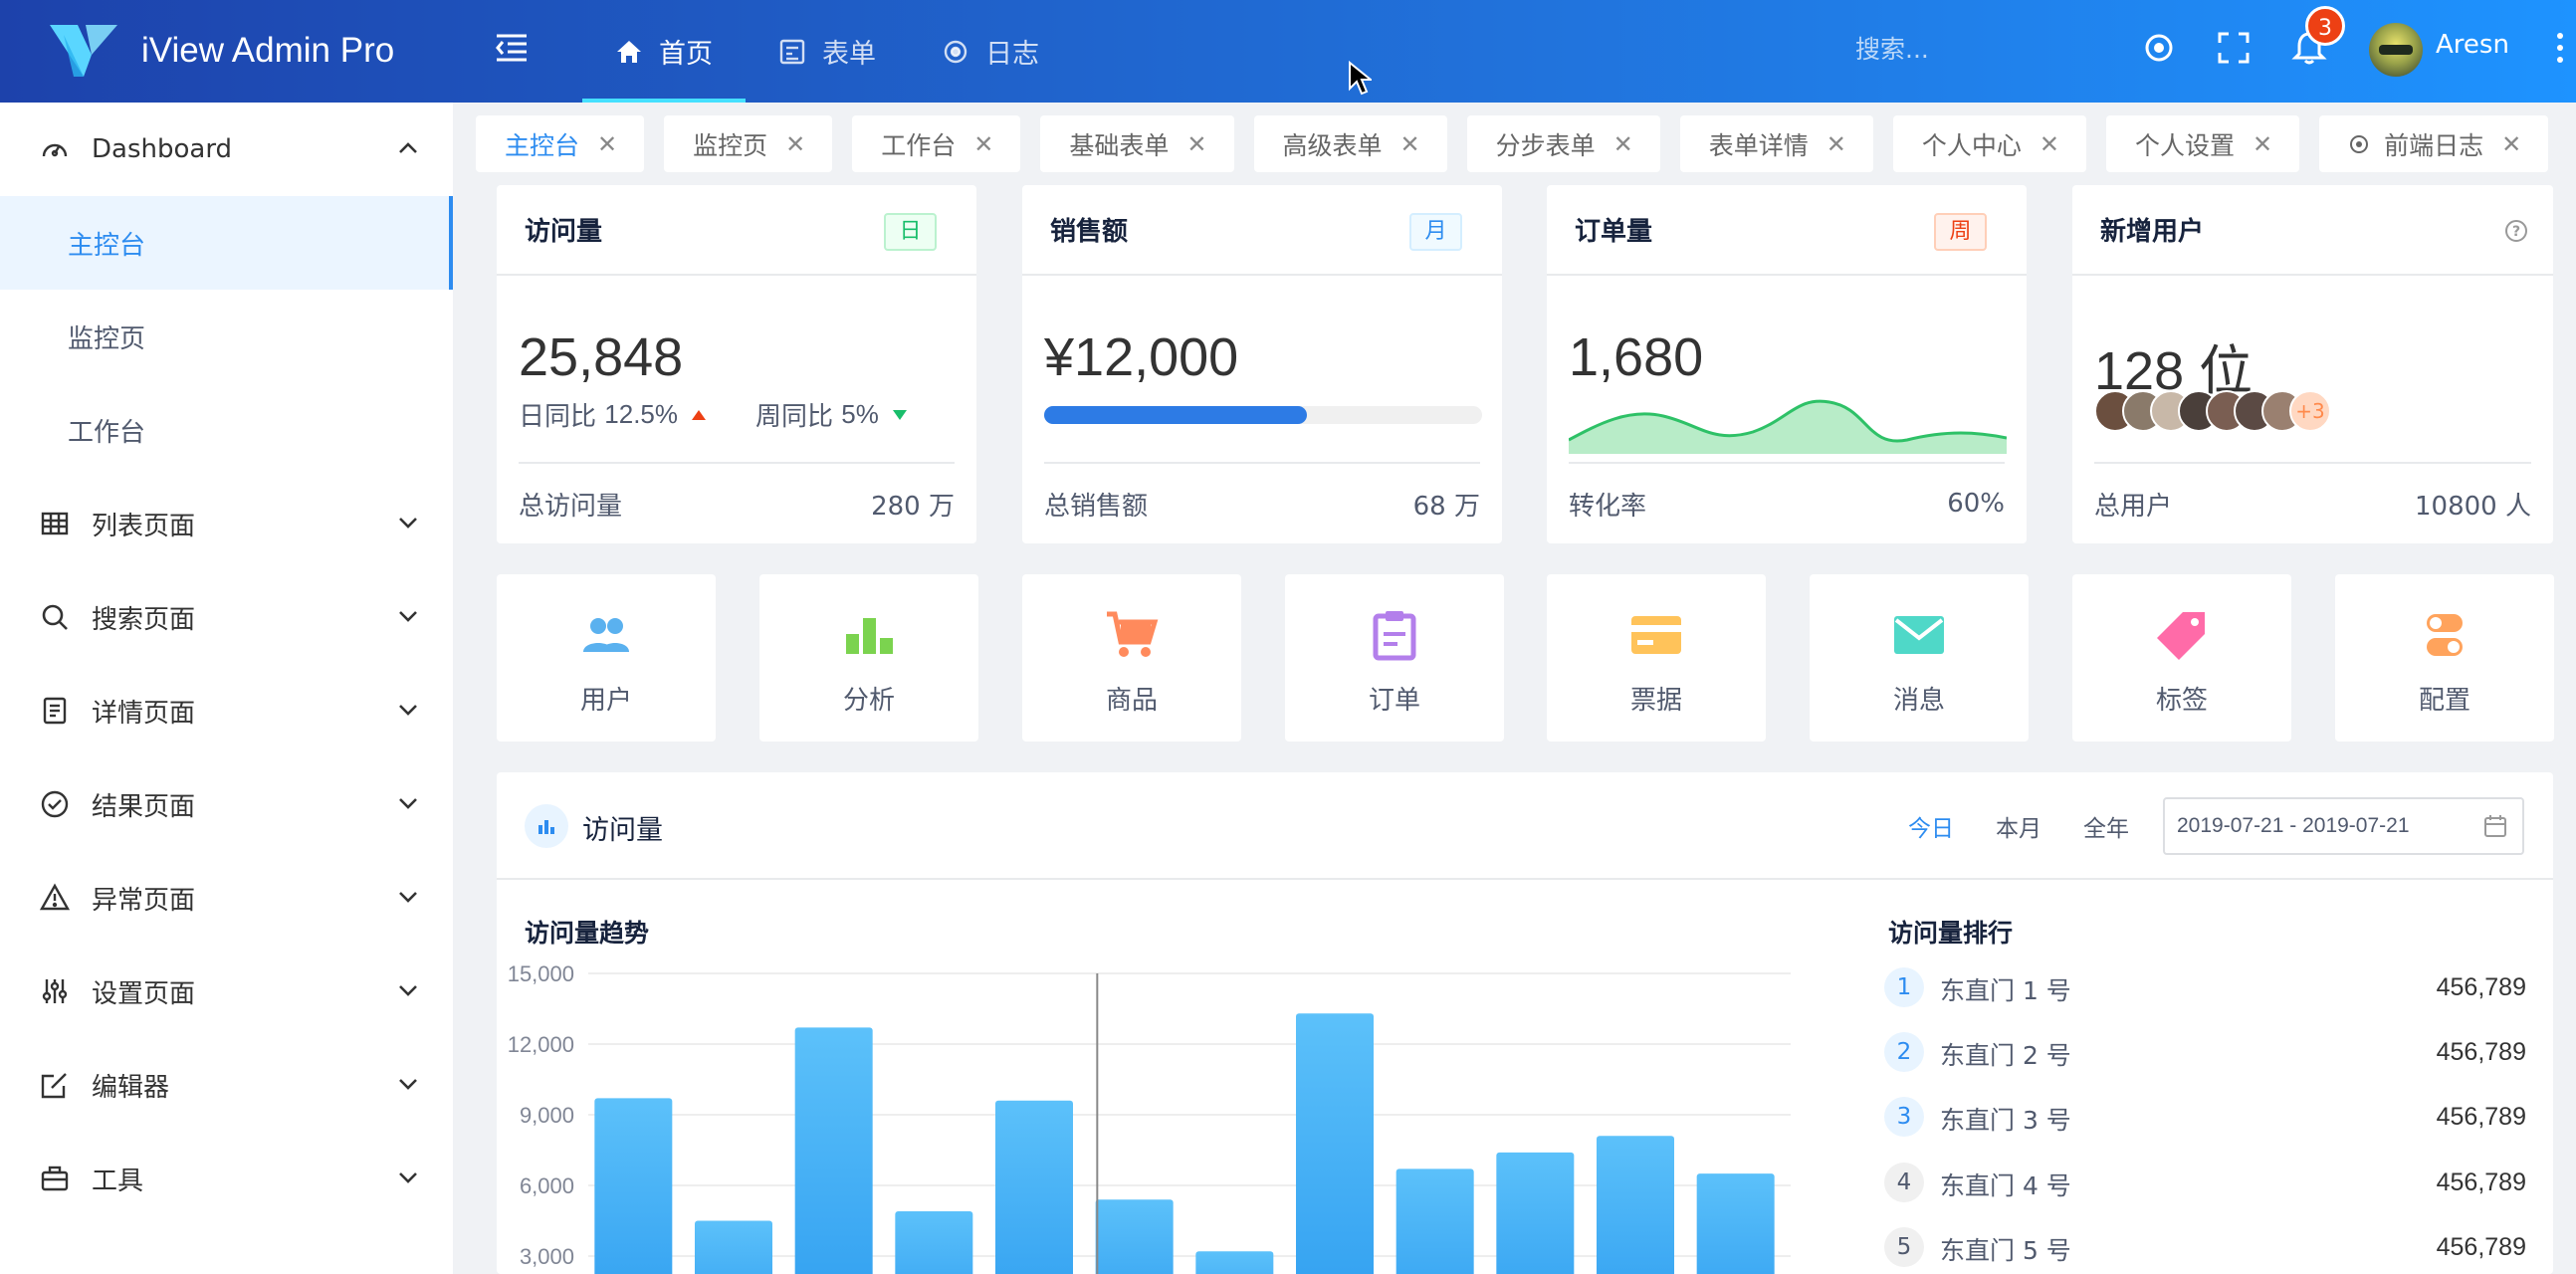 Image resolution: width=2576 pixels, height=1274 pixels. I want to click on app-logo: iView Admin Pro, so click(221, 51).